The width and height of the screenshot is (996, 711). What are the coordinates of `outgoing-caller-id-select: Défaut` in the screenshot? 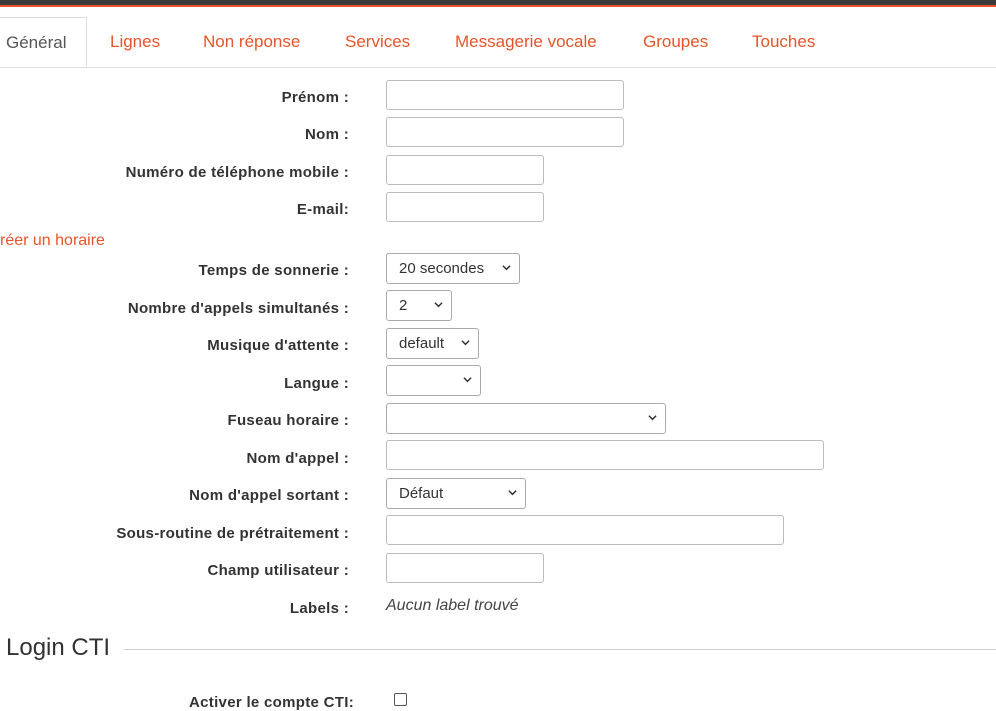 It's located at (456, 493).